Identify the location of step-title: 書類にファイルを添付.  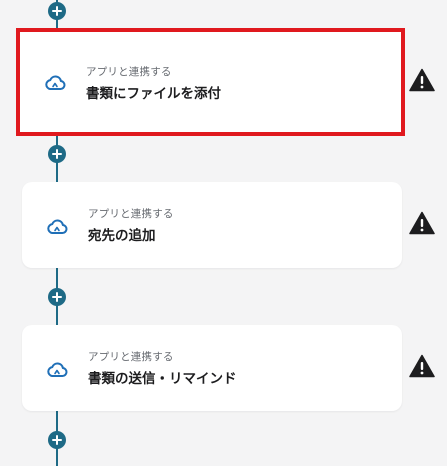
(153, 94).